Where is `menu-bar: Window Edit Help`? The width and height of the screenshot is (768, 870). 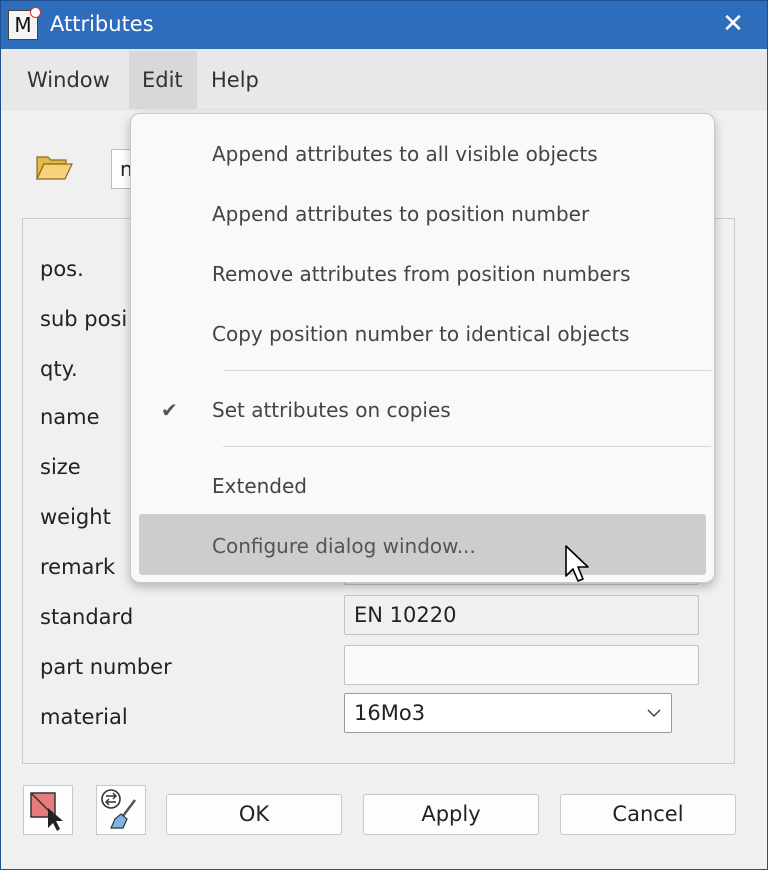 menu-bar: Window Edit Help is located at coordinates (384, 80).